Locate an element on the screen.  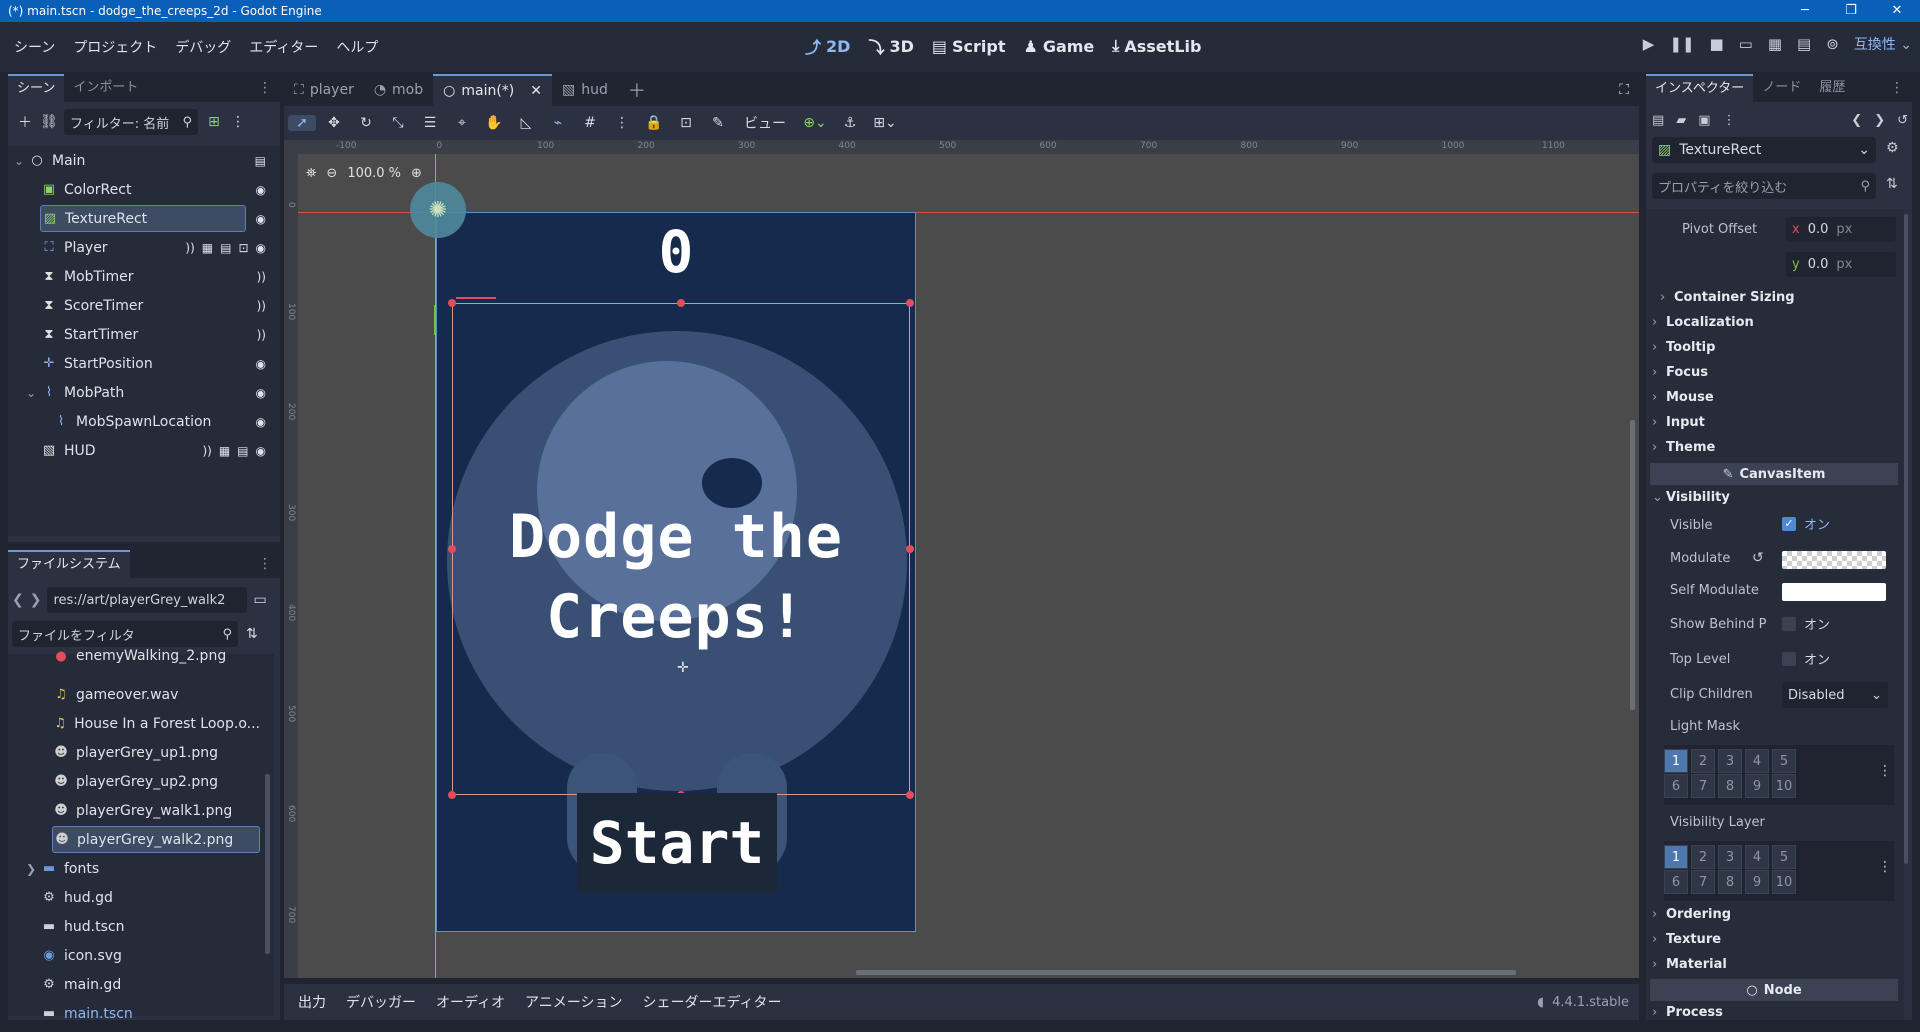
object-settings-icon: ⚙ is located at coordinates (1892, 148).